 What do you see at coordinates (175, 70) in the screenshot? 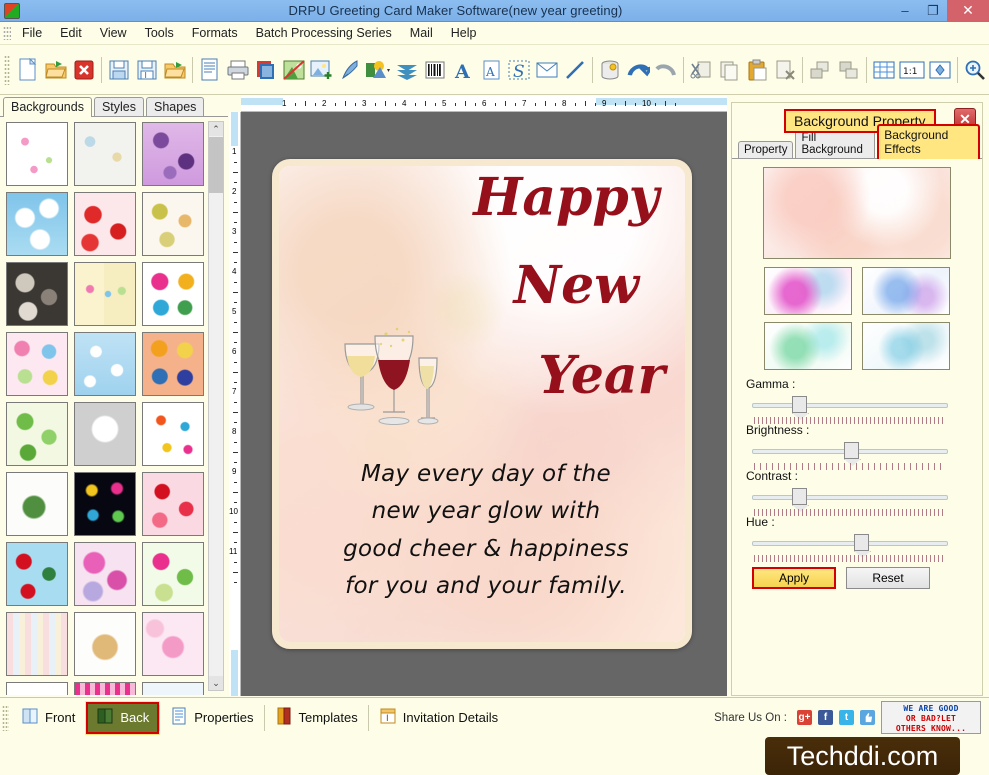
I see `open-template-icon` at bounding box center [175, 70].